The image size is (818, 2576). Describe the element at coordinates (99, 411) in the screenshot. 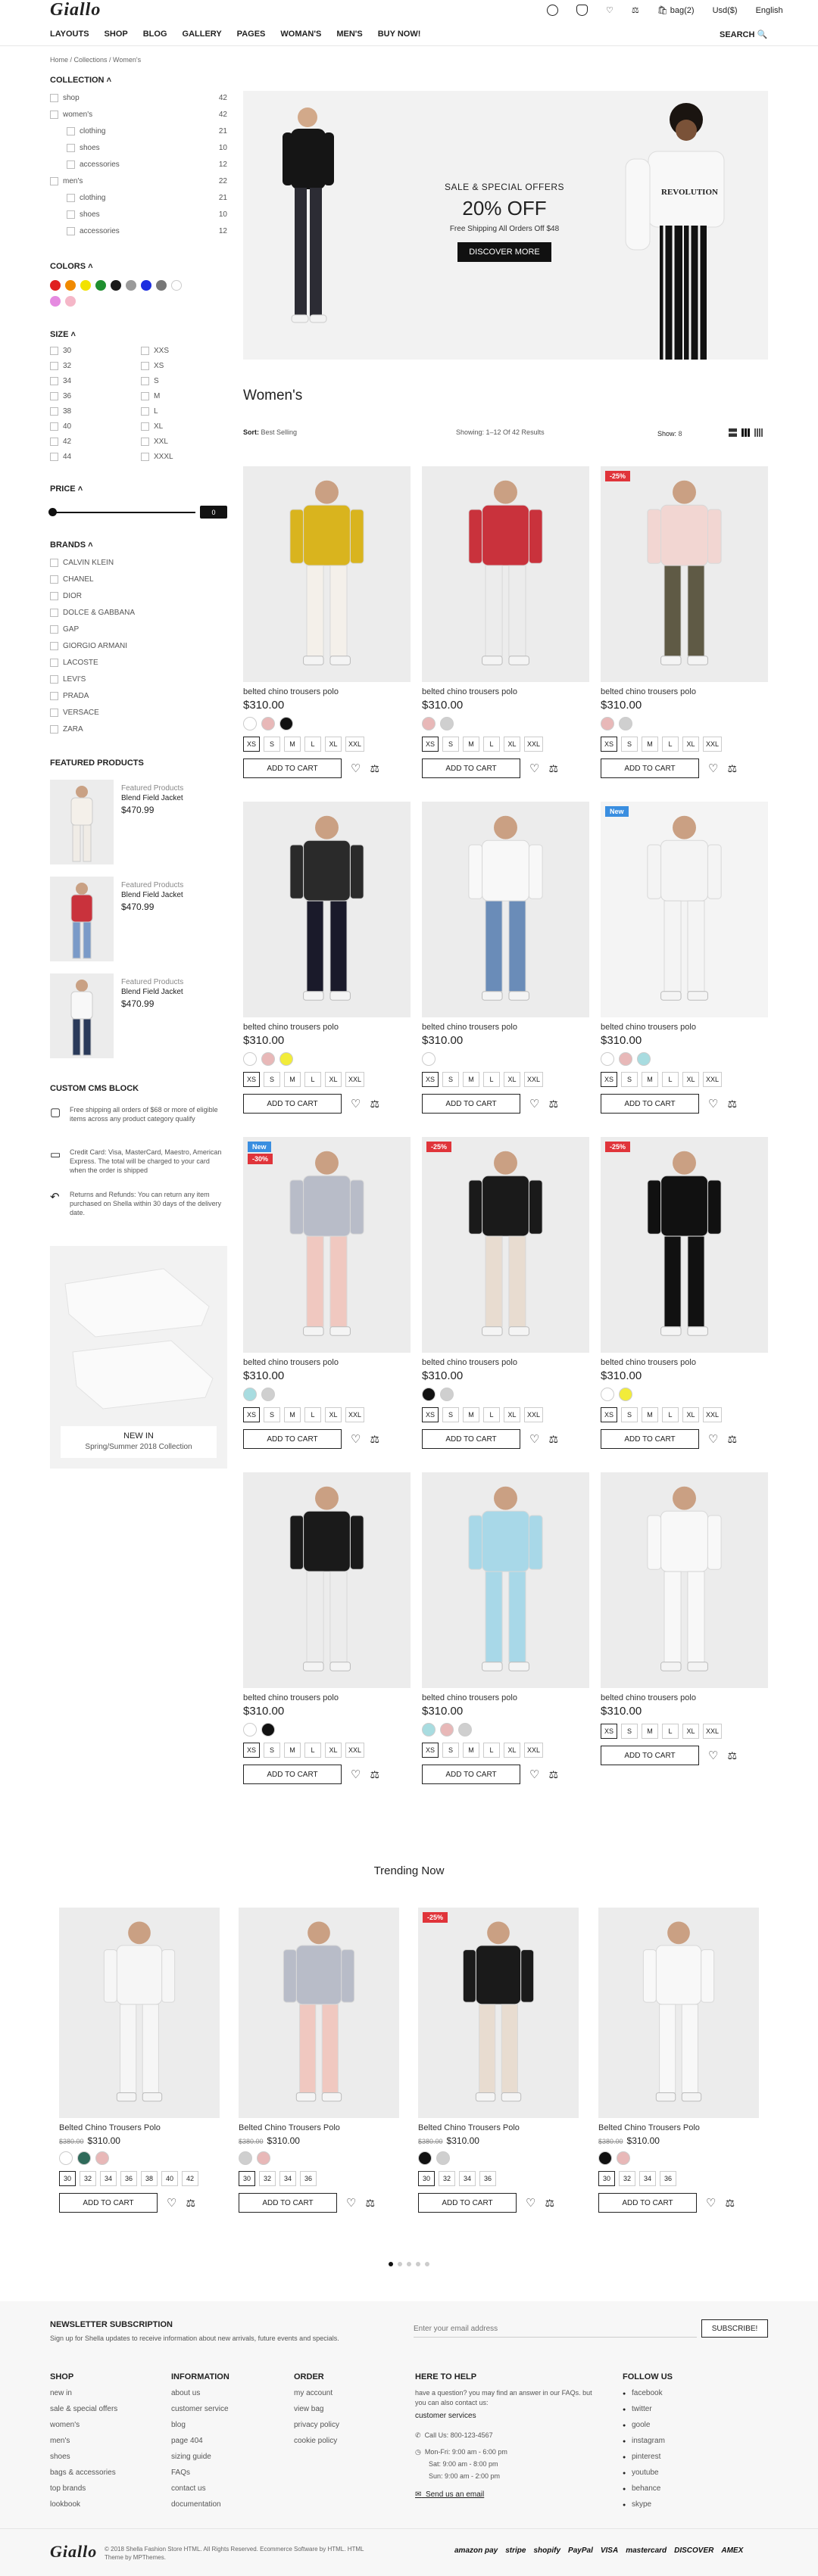

I see `size-option: 38` at that location.